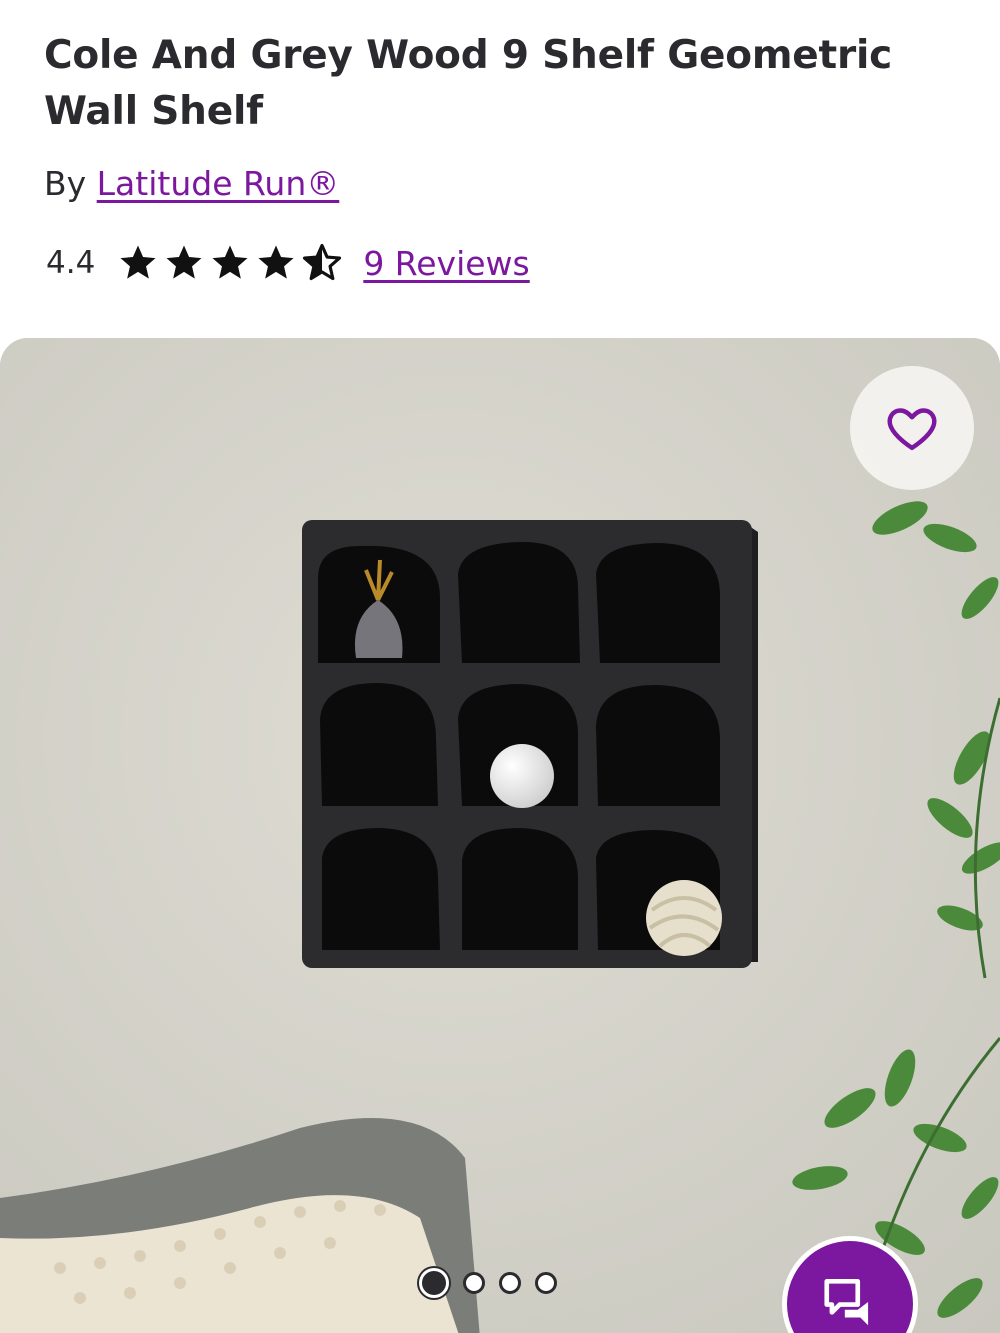  Describe the element at coordinates (446, 263) in the screenshot. I see `reviews-link: 9 Reviews` at that location.